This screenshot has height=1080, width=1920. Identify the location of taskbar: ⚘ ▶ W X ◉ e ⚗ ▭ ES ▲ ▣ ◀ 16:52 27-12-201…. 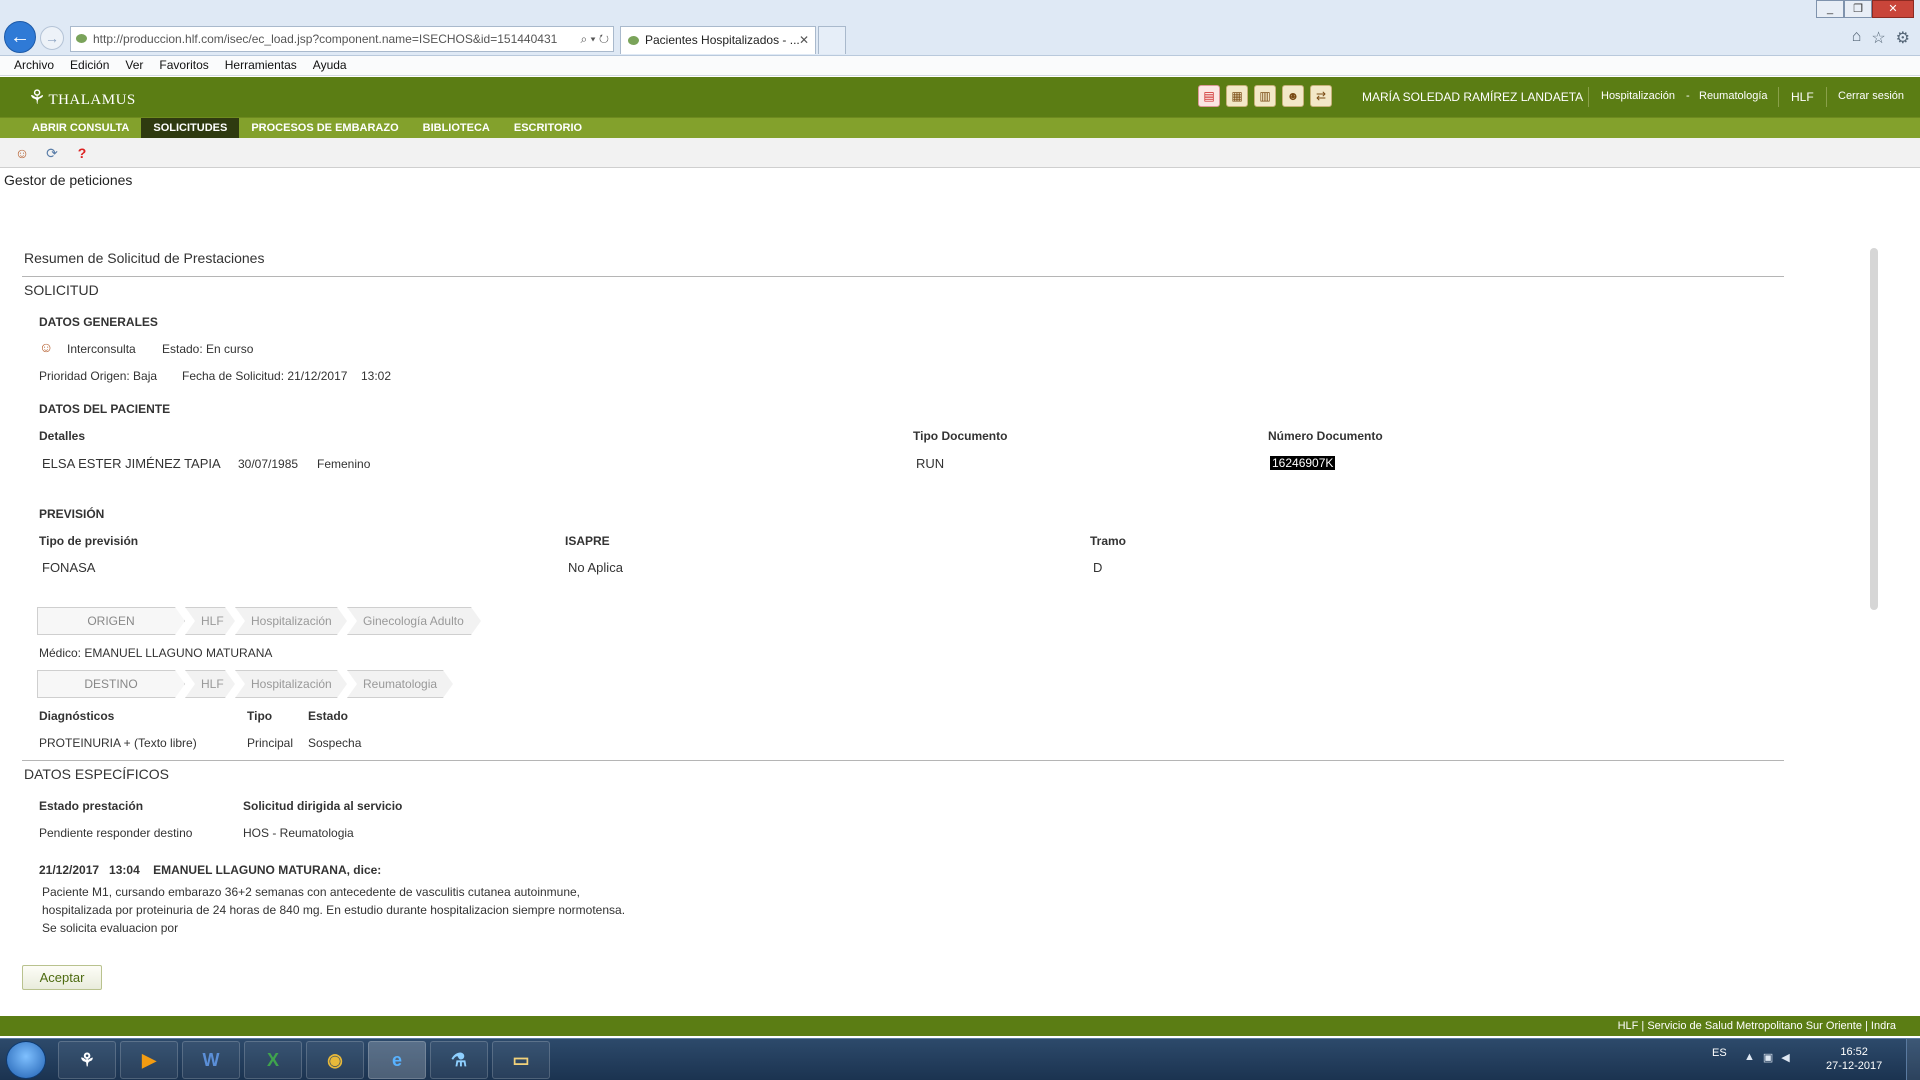
(960, 1059).